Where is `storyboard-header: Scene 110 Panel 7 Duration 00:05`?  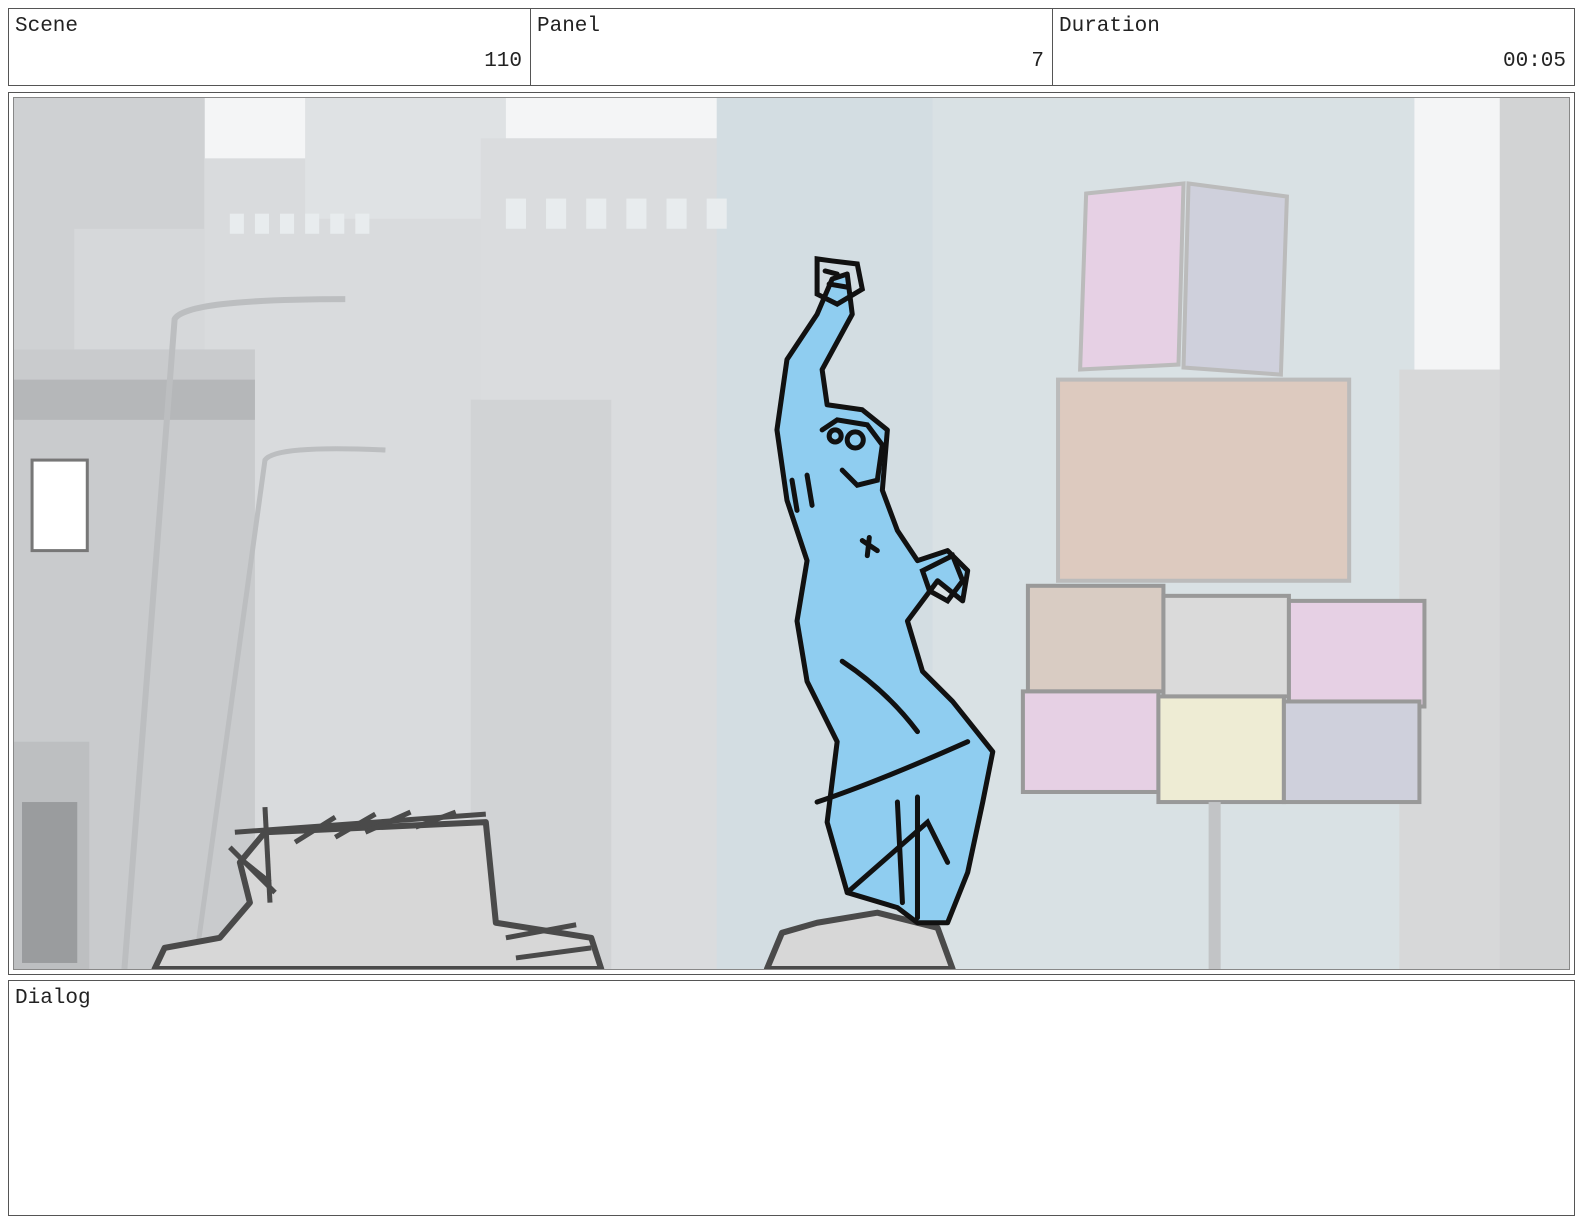
storyboard-header: Scene 110 Panel 7 Duration 00:05 is located at coordinates (791, 47).